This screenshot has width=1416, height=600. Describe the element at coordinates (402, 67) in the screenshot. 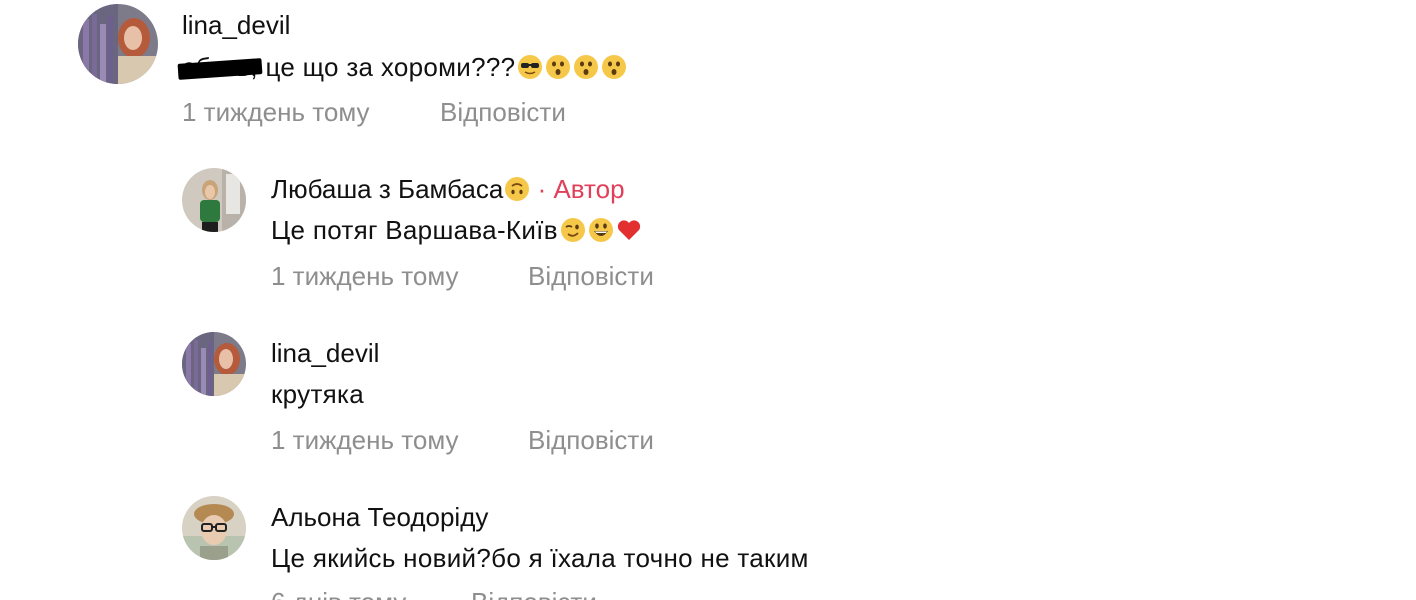

I see `comment-text: єбать, це що за хороми???` at that location.